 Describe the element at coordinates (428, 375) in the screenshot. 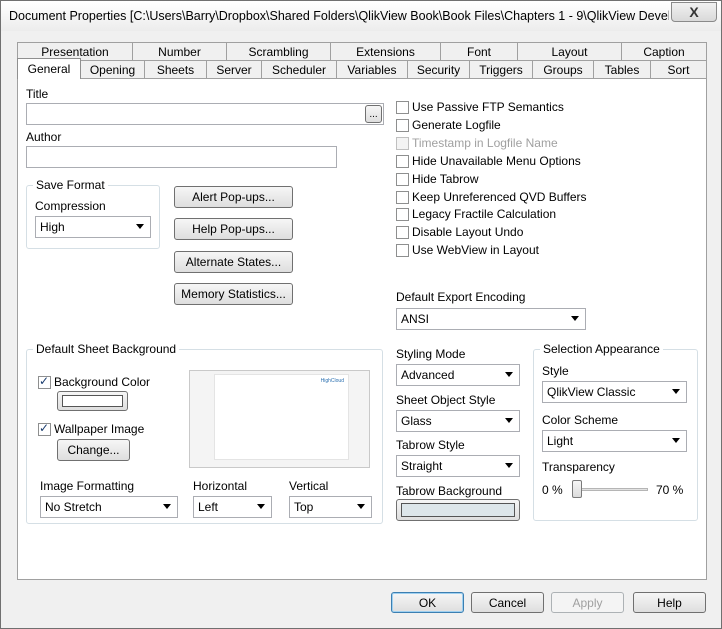

I see `styling-mode-value: Advanced` at that location.